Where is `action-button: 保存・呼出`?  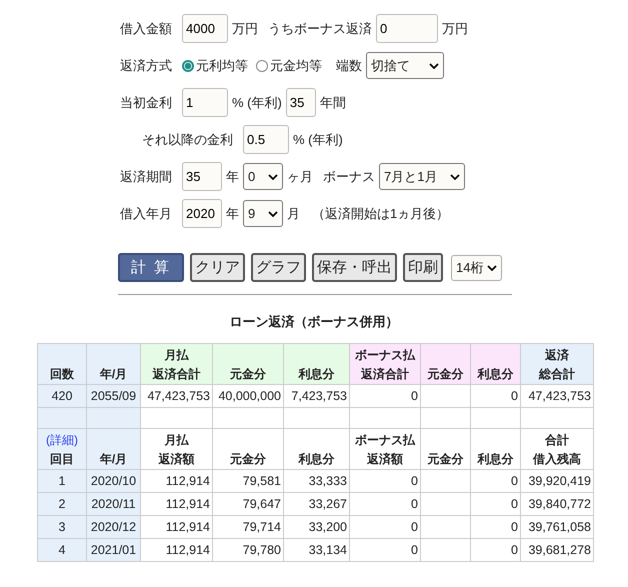
action-button: 保存・呼出 is located at coordinates (354, 267).